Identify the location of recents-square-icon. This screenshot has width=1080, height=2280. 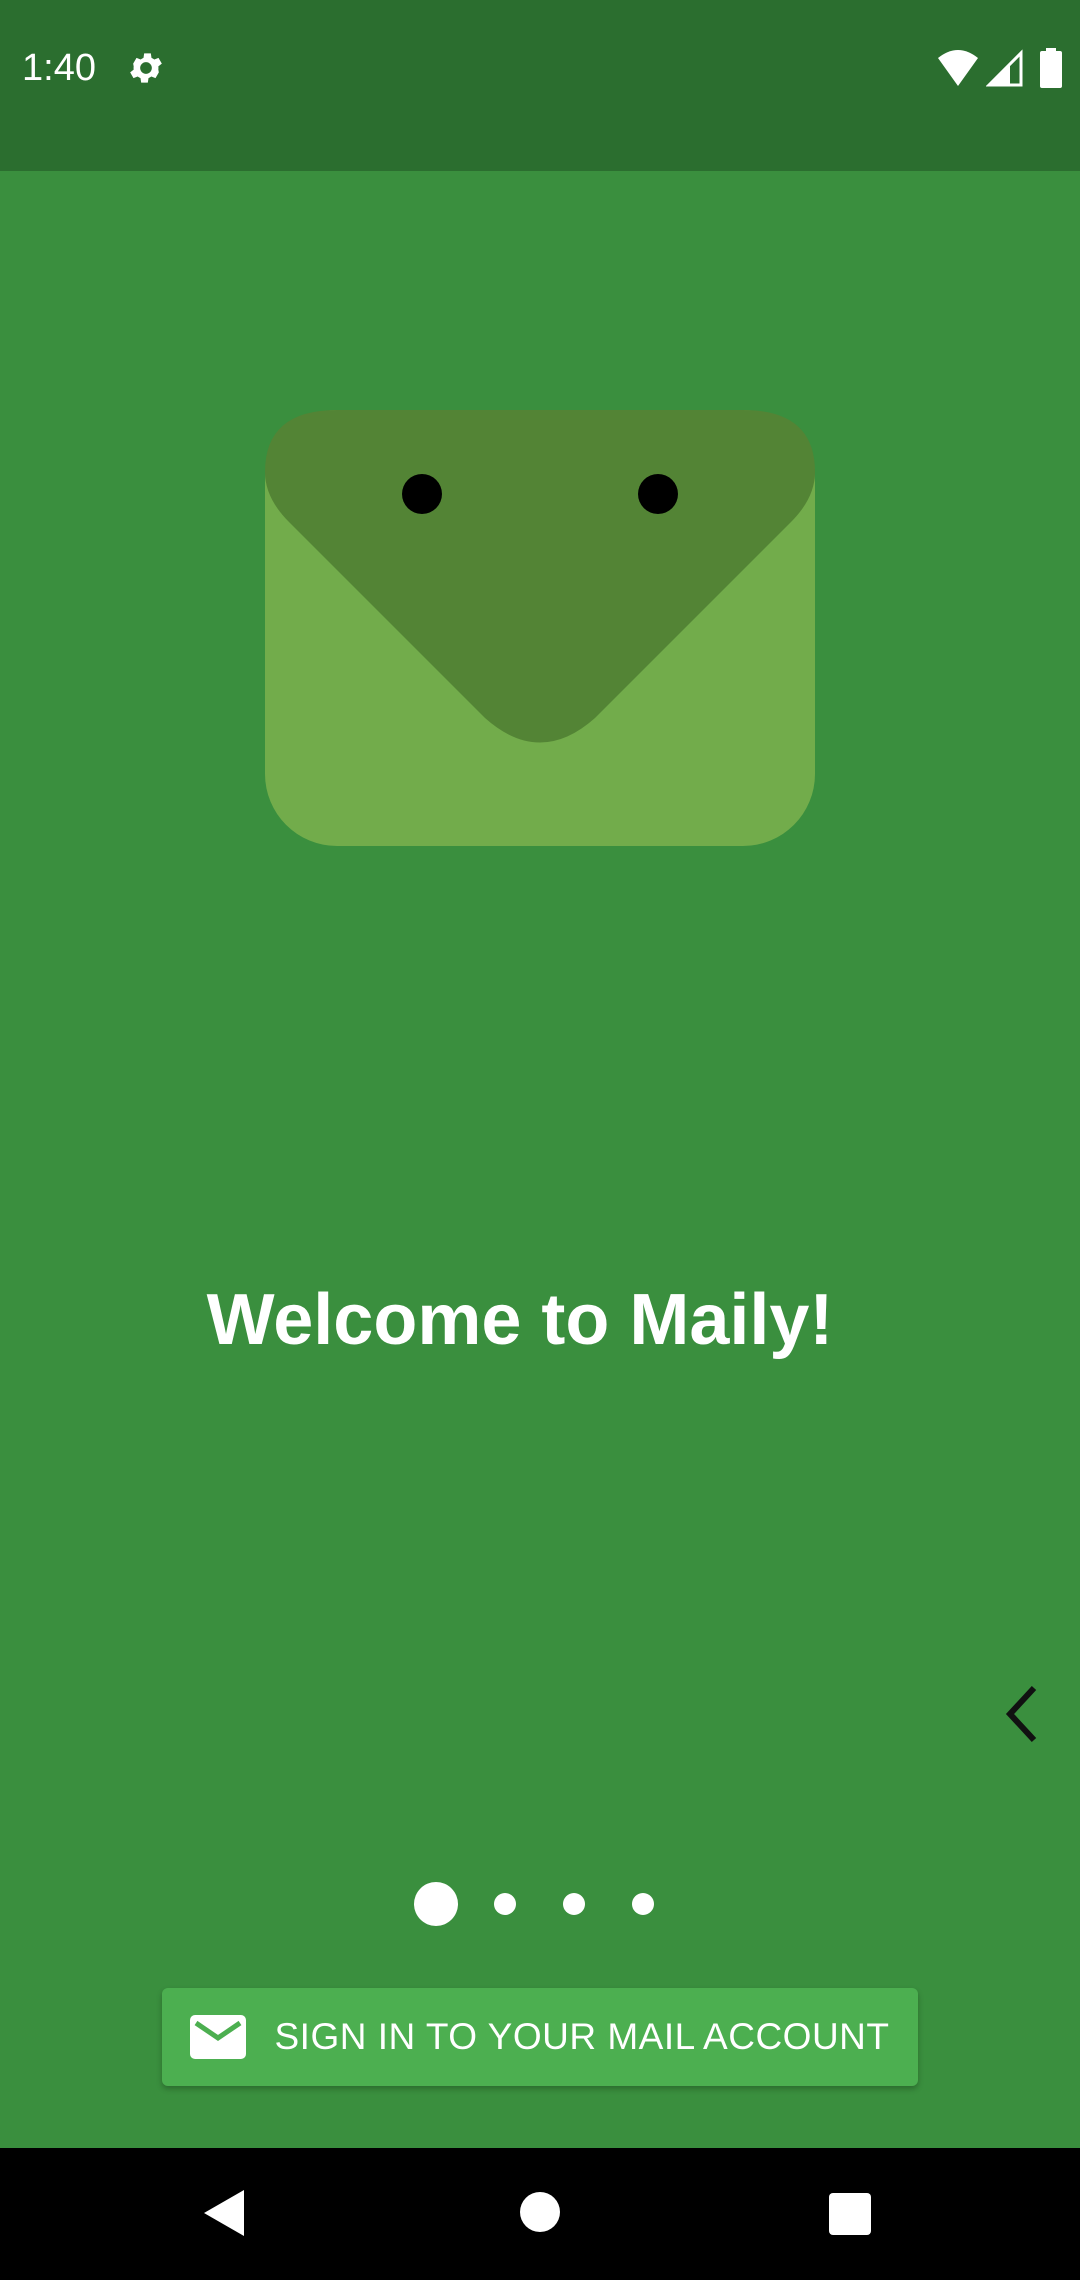
(850, 2214).